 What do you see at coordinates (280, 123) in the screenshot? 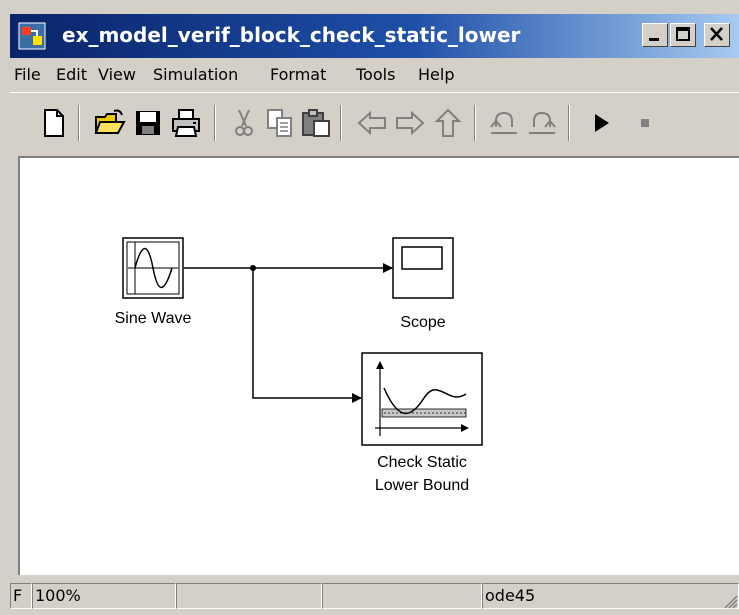
I see `copy-icon` at bounding box center [280, 123].